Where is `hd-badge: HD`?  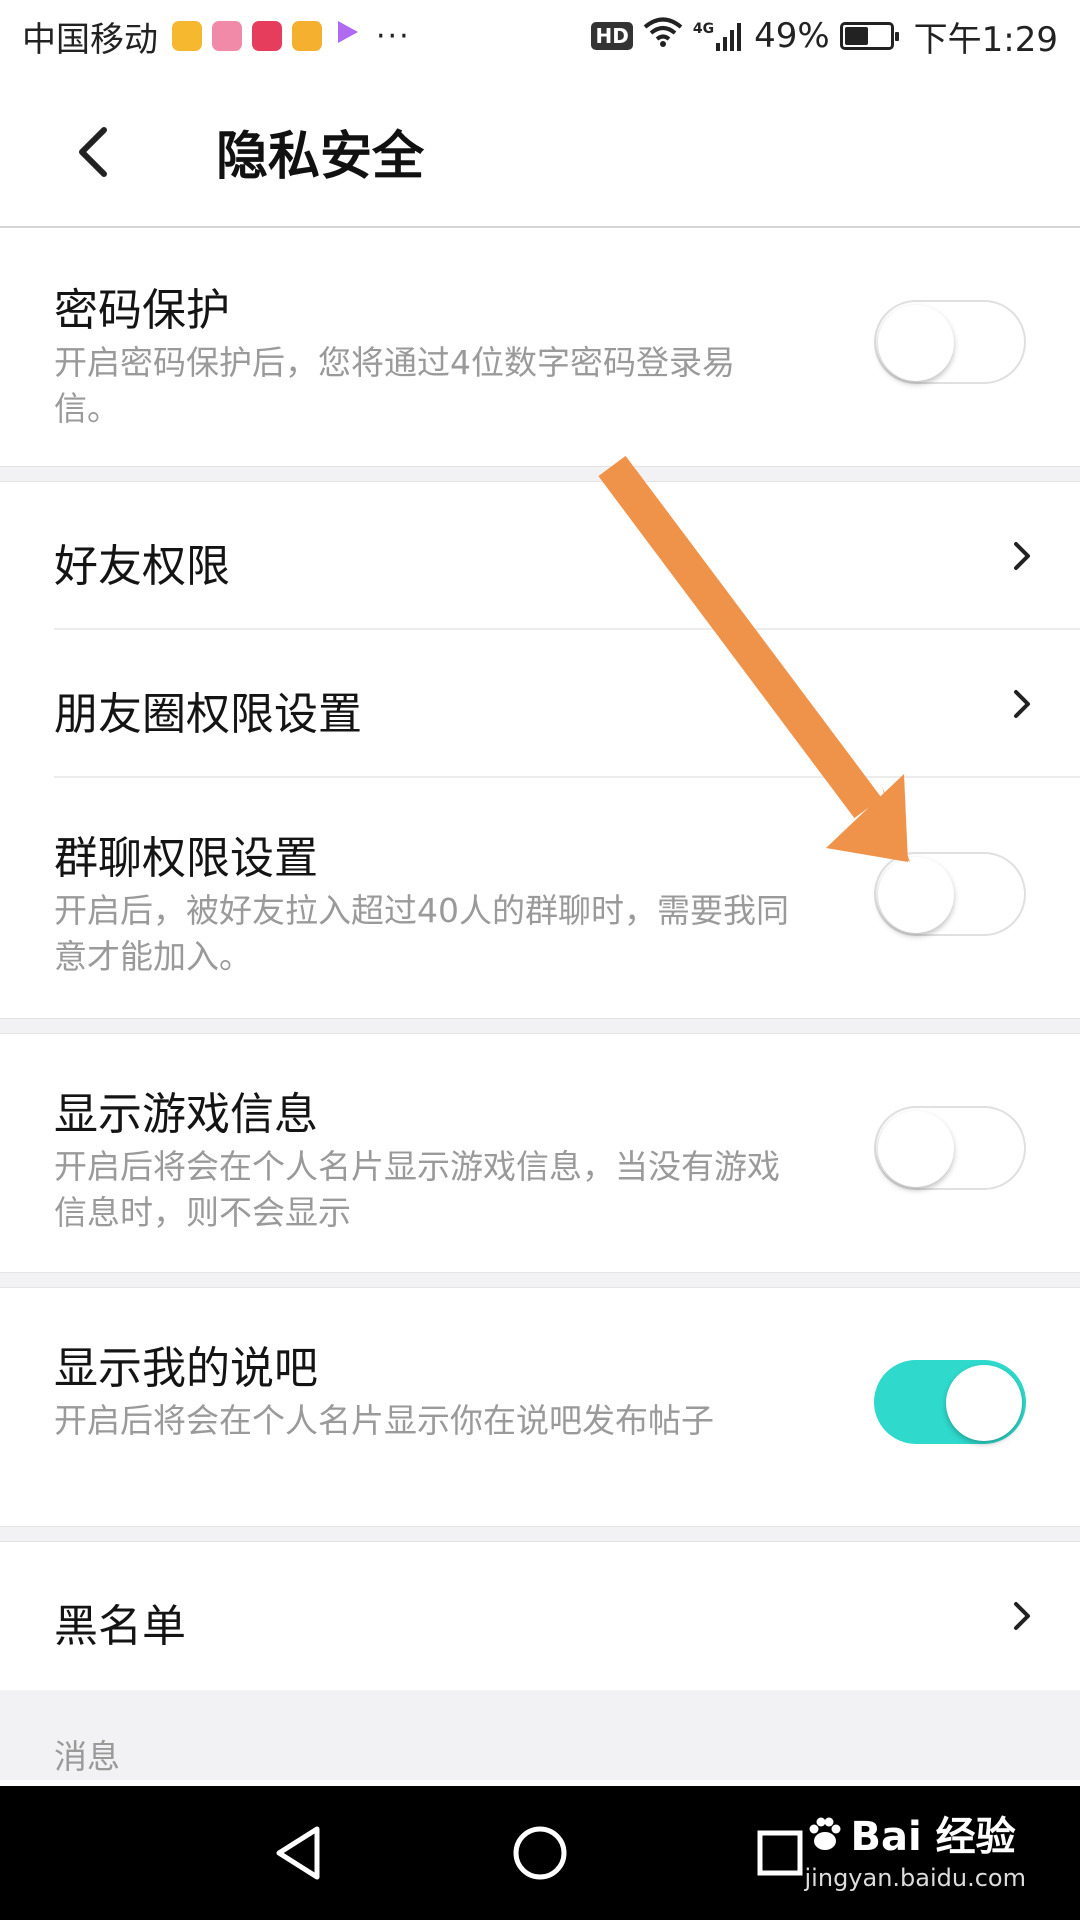
hd-badge: HD is located at coordinates (612, 36).